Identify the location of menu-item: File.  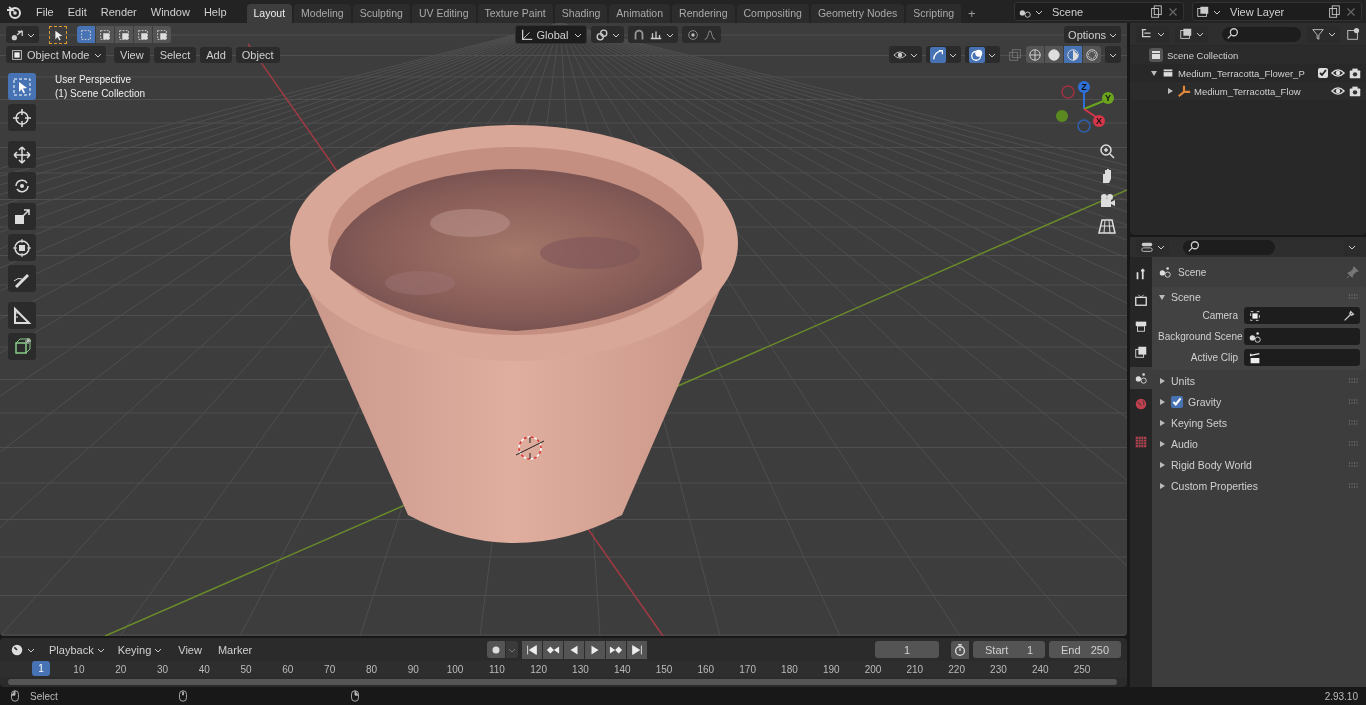
(45, 11).